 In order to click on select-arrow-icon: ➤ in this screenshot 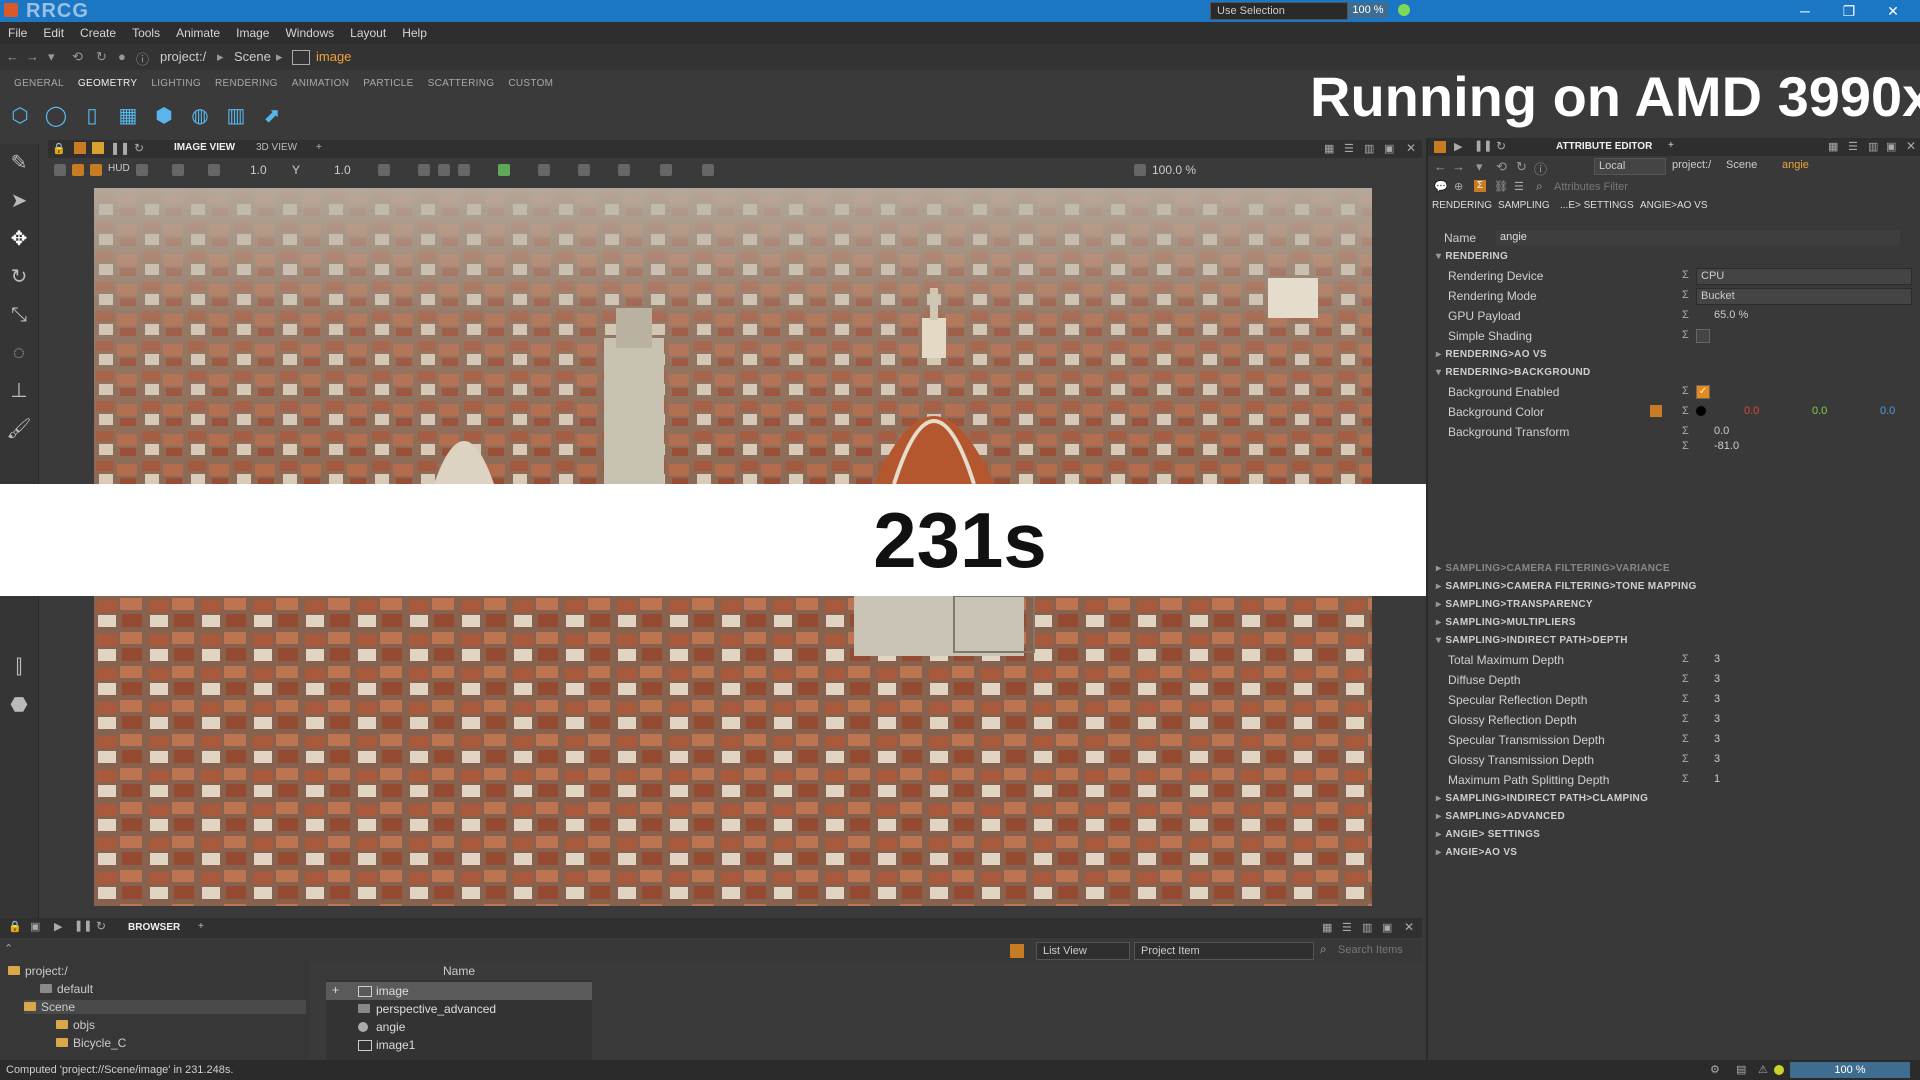, I will do `click(19, 201)`.